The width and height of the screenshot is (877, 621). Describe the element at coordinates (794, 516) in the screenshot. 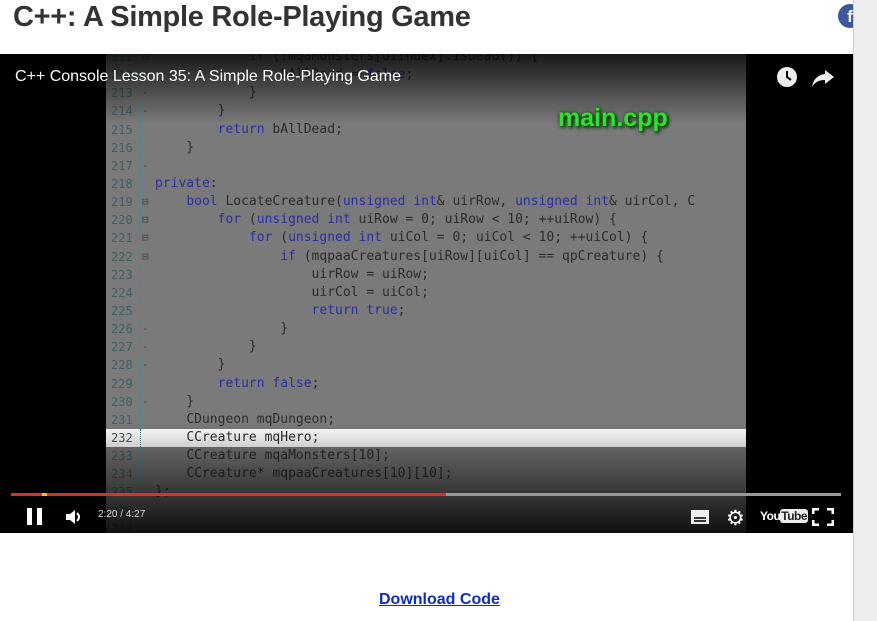

I see `youtube-logo-tube: Tube` at that location.